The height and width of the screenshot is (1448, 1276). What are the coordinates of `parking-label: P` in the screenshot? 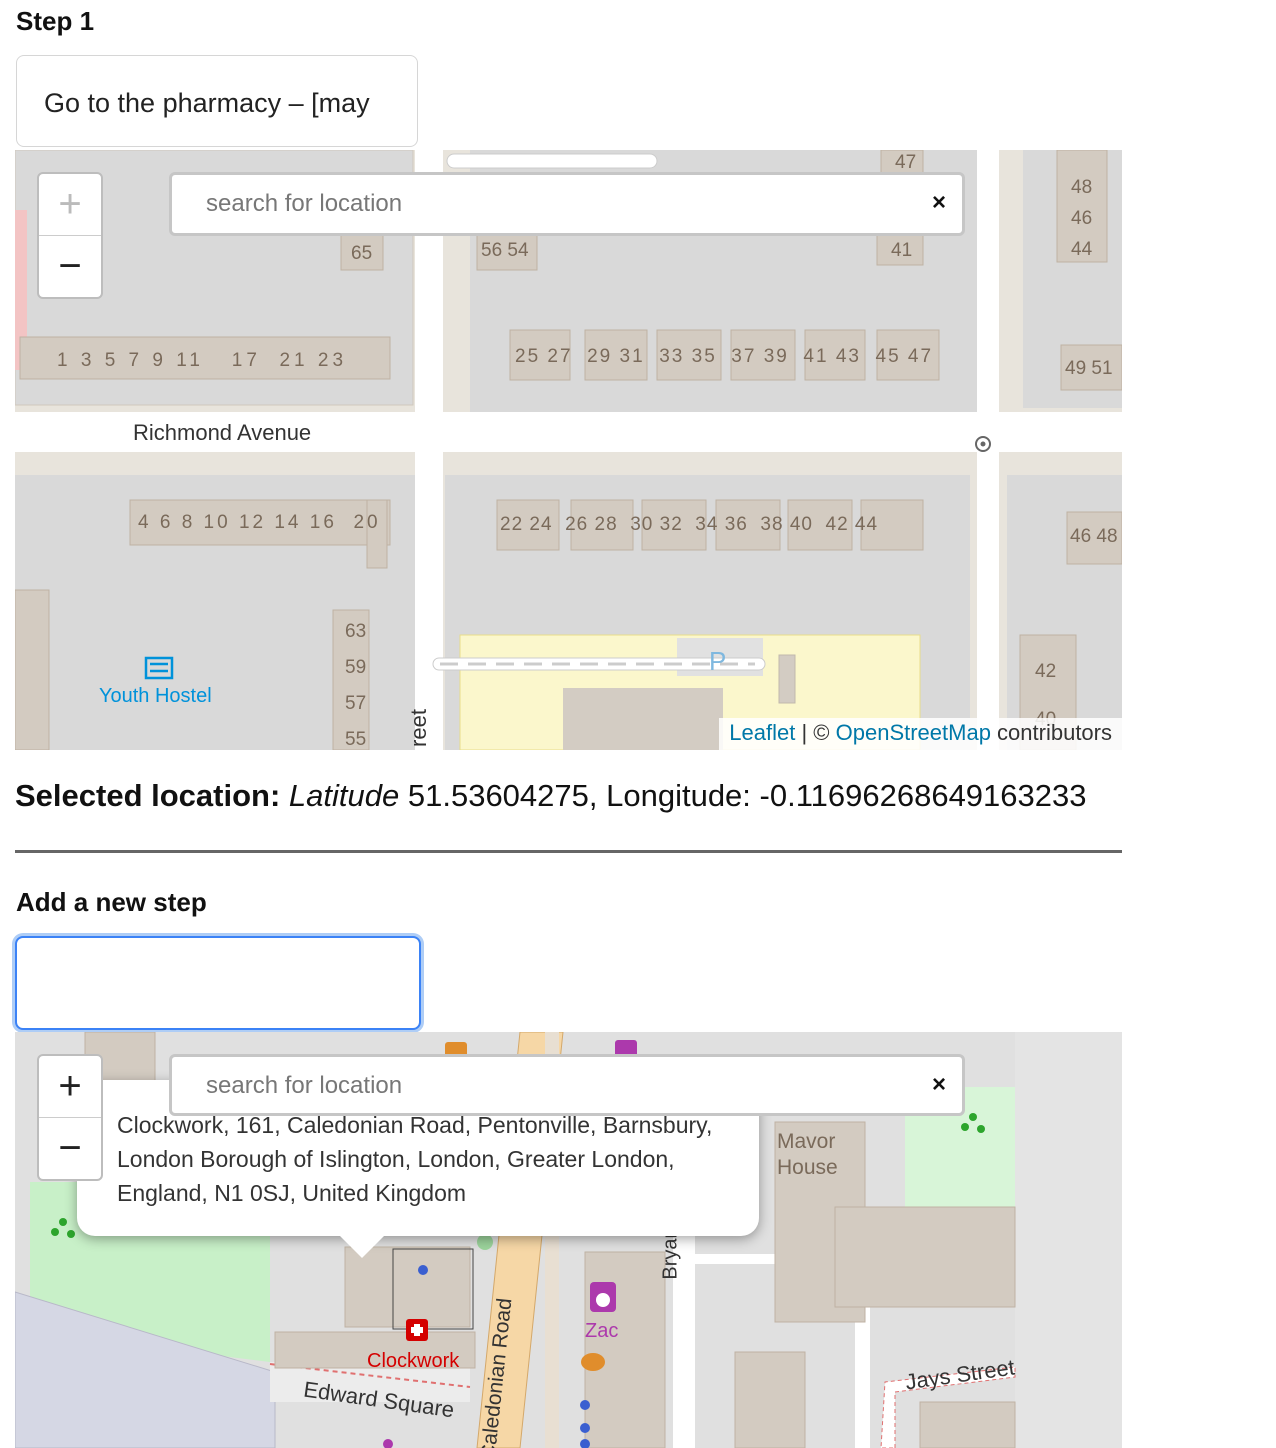 It's located at (718, 661).